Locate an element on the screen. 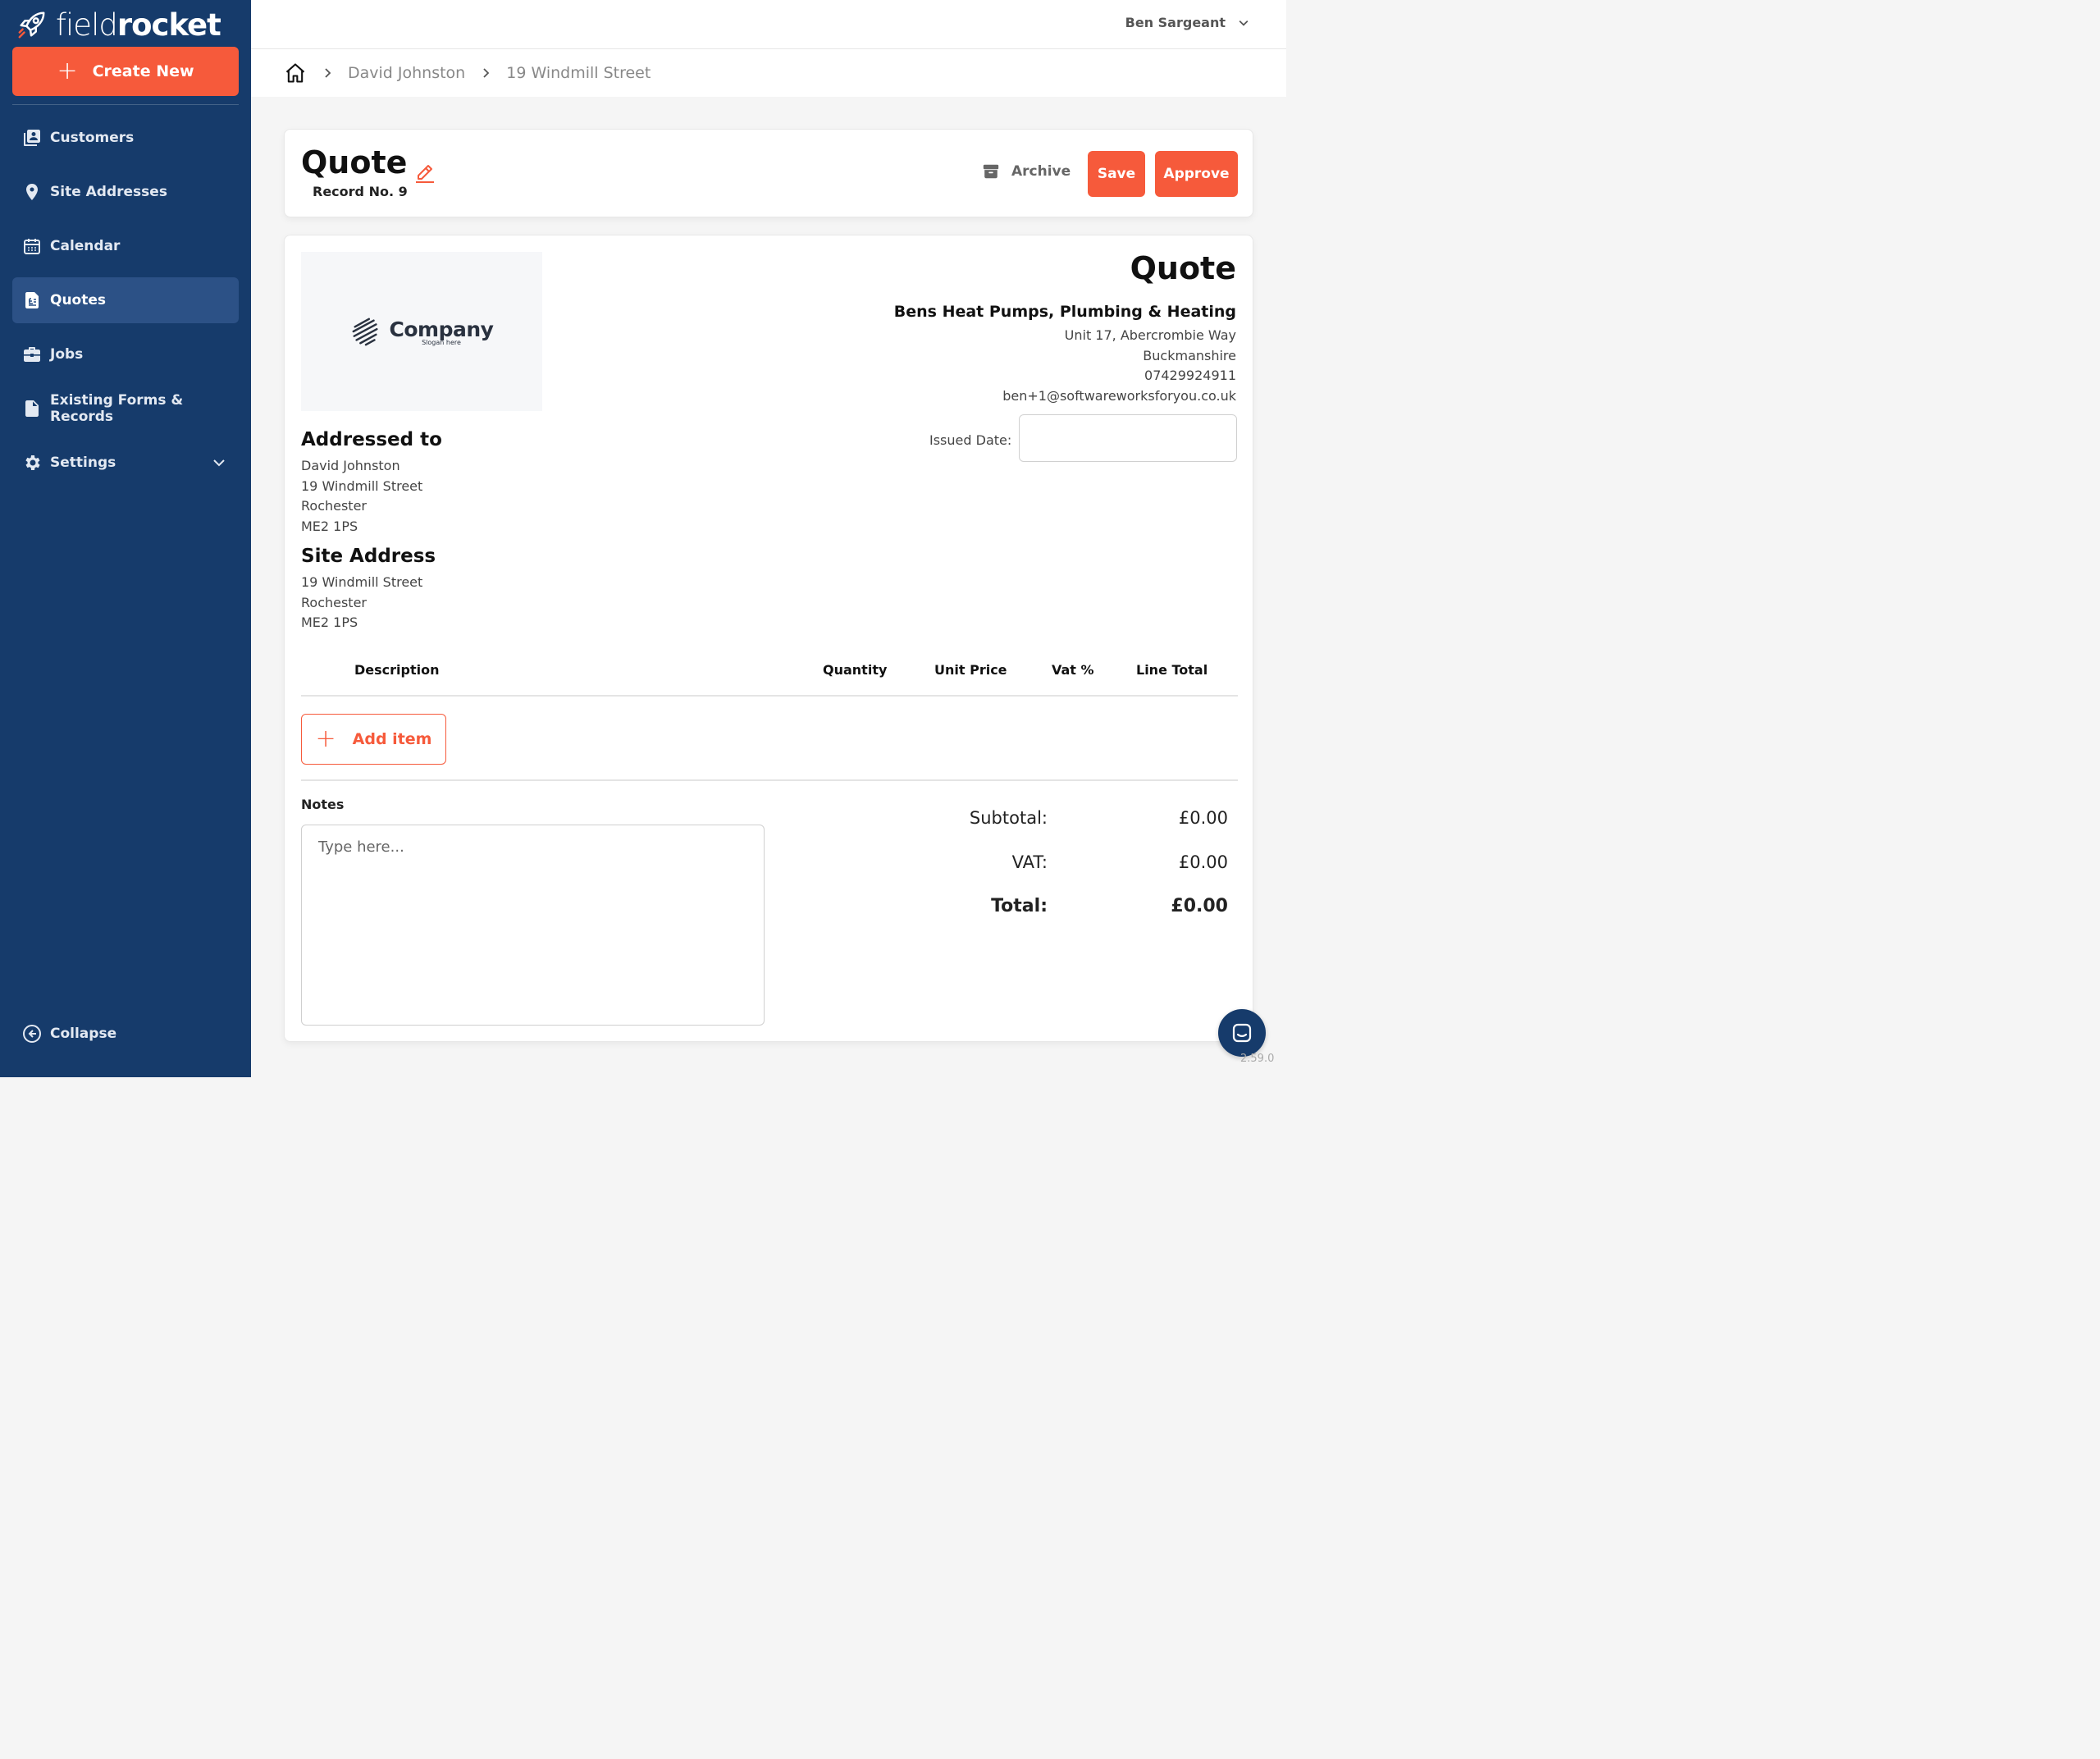  addressed-to-line: Rochester is located at coordinates (334, 506).